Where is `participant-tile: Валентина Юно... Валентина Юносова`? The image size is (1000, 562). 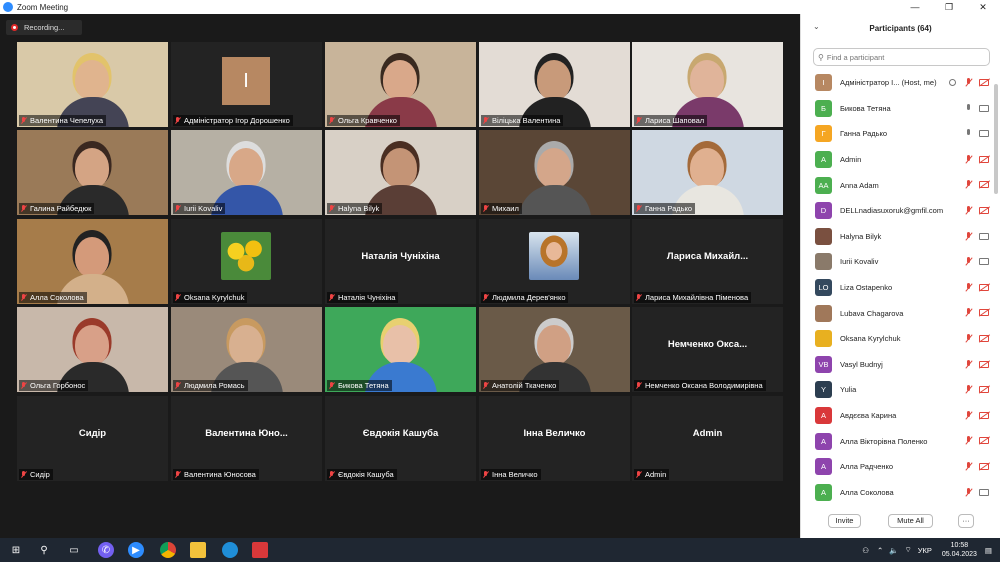 participant-tile: Валентина Юно... Валентина Юносова is located at coordinates (246, 438).